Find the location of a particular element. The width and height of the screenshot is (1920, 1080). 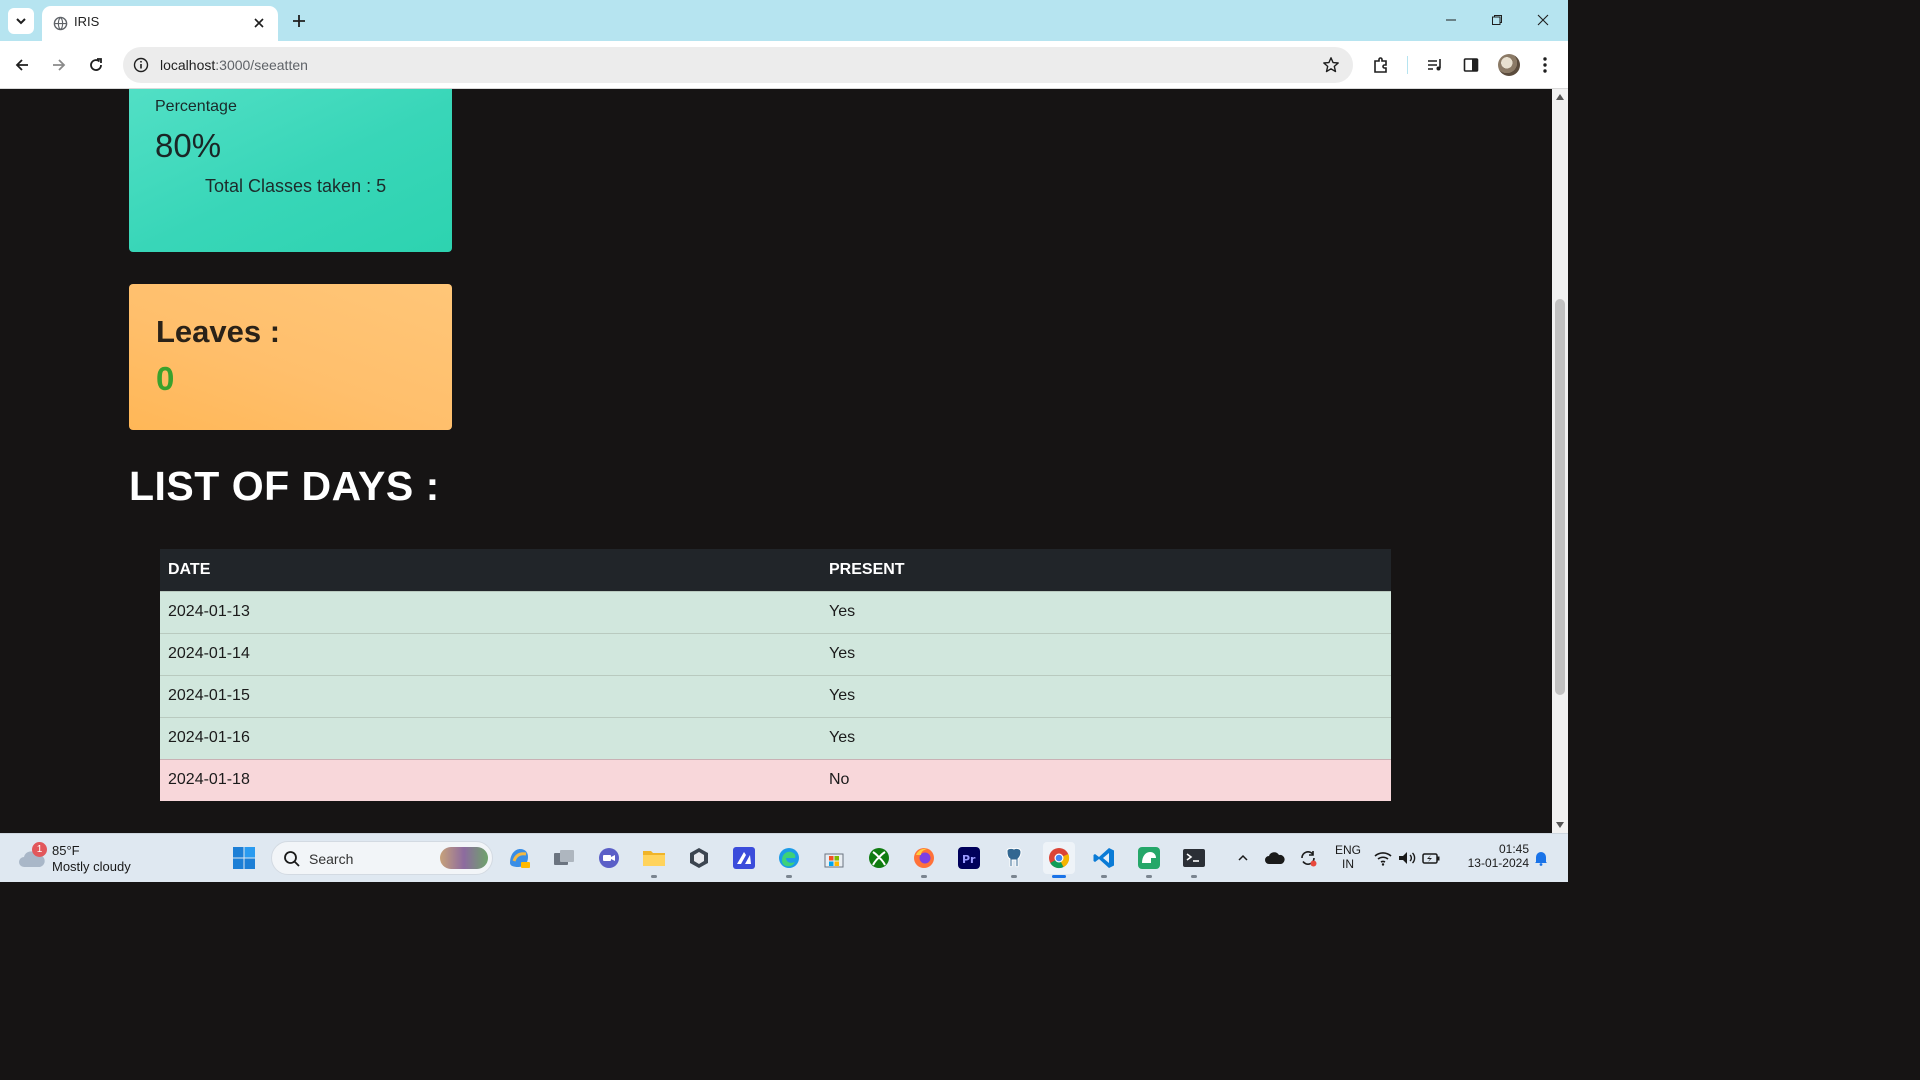

restore-icon is located at coordinates (1497, 20).